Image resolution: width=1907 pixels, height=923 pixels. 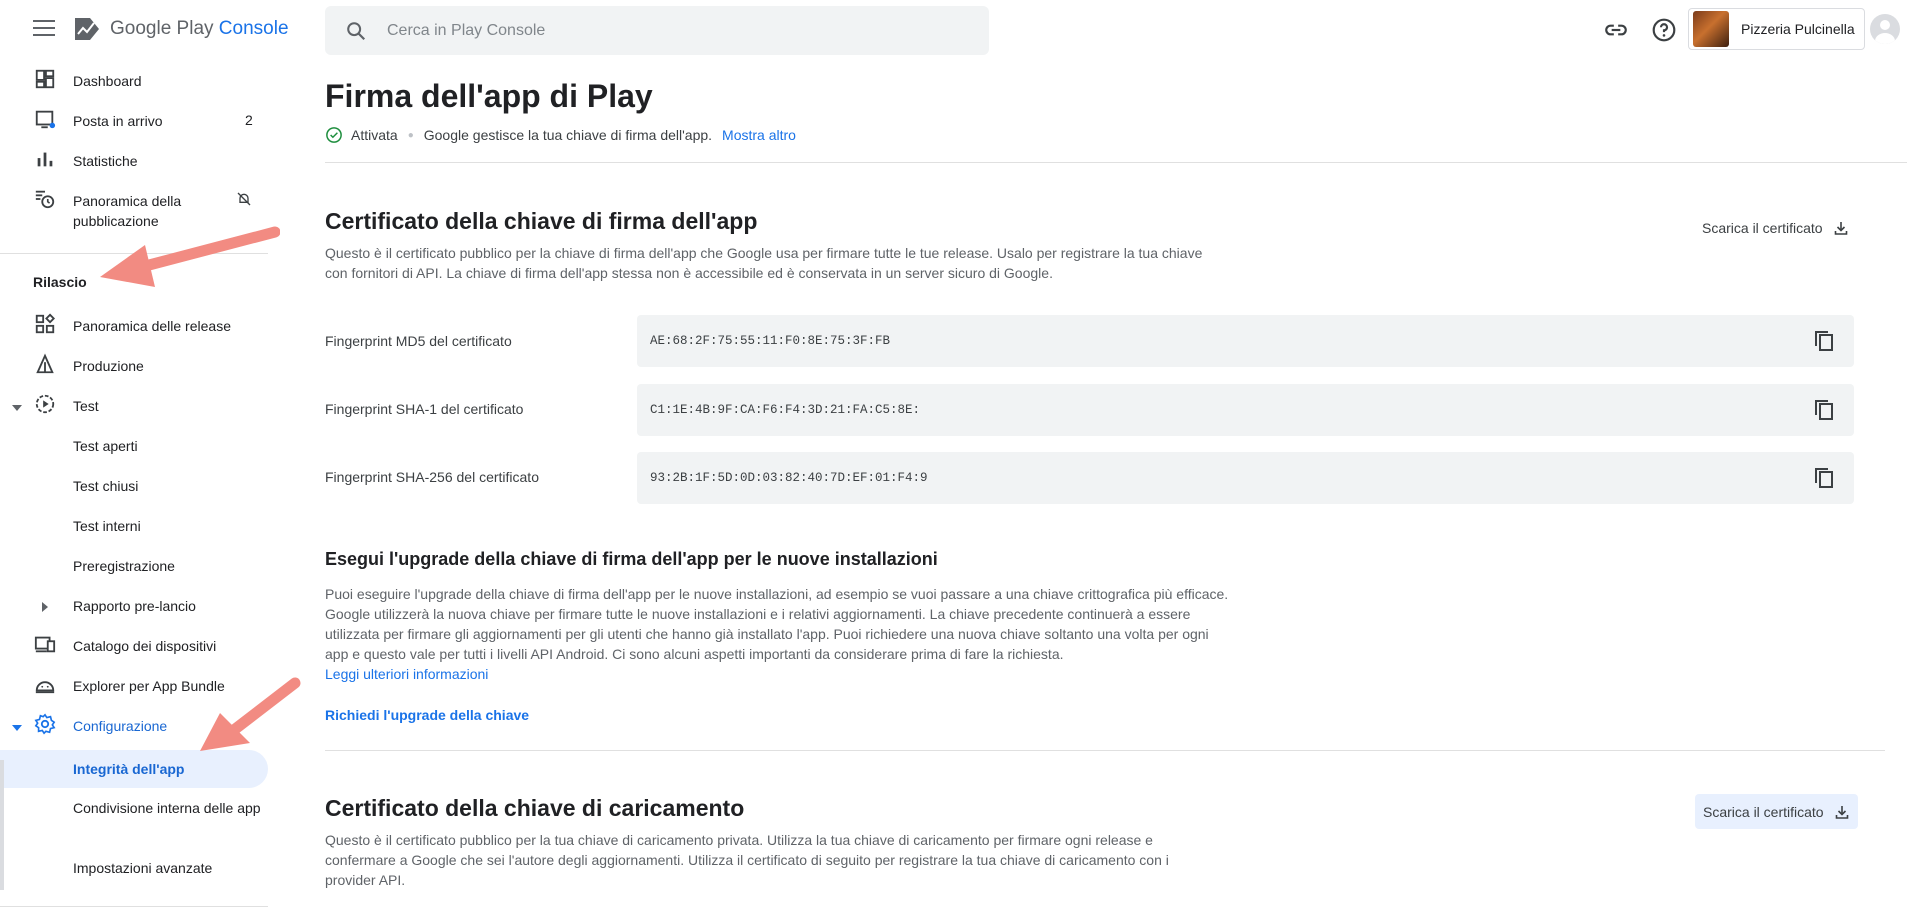 I want to click on sidebar-item-label: Explorer per App Bundle, so click(x=149, y=686).